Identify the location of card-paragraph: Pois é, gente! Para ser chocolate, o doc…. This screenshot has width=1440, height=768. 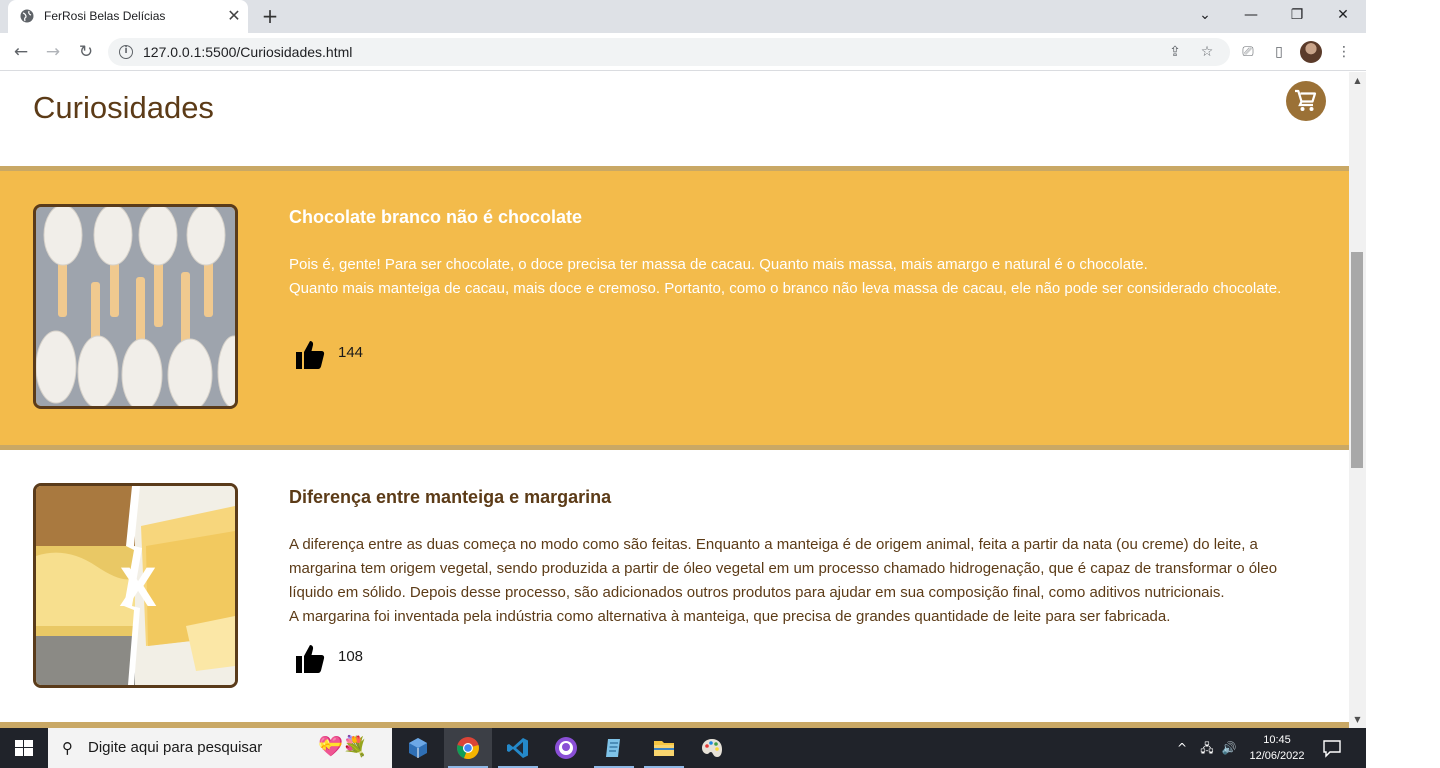
(718, 264).